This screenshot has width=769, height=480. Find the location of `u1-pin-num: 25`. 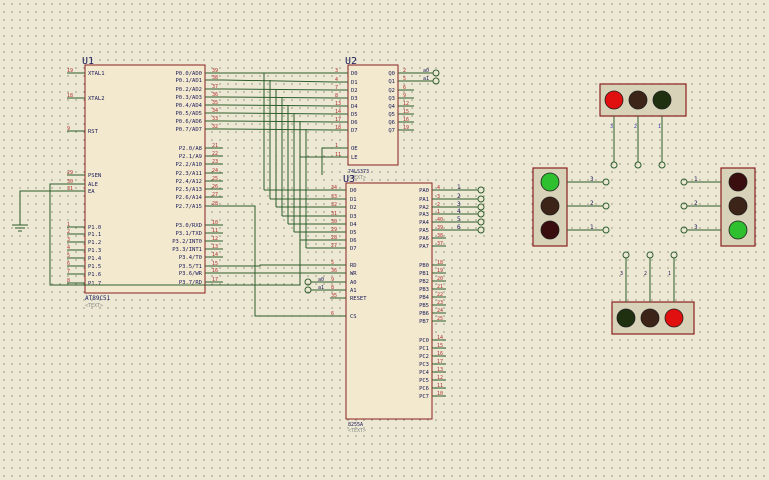

u1-pin-num: 25 is located at coordinates (215, 179).